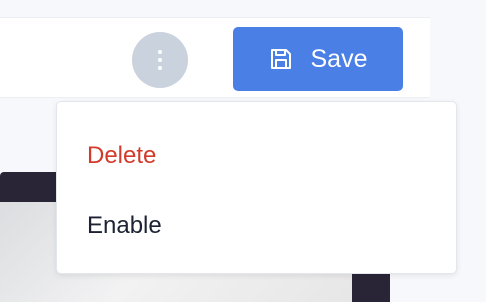 The image size is (486, 302). Describe the element at coordinates (121, 156) in the screenshot. I see `menu-item-delete: Delete` at that location.